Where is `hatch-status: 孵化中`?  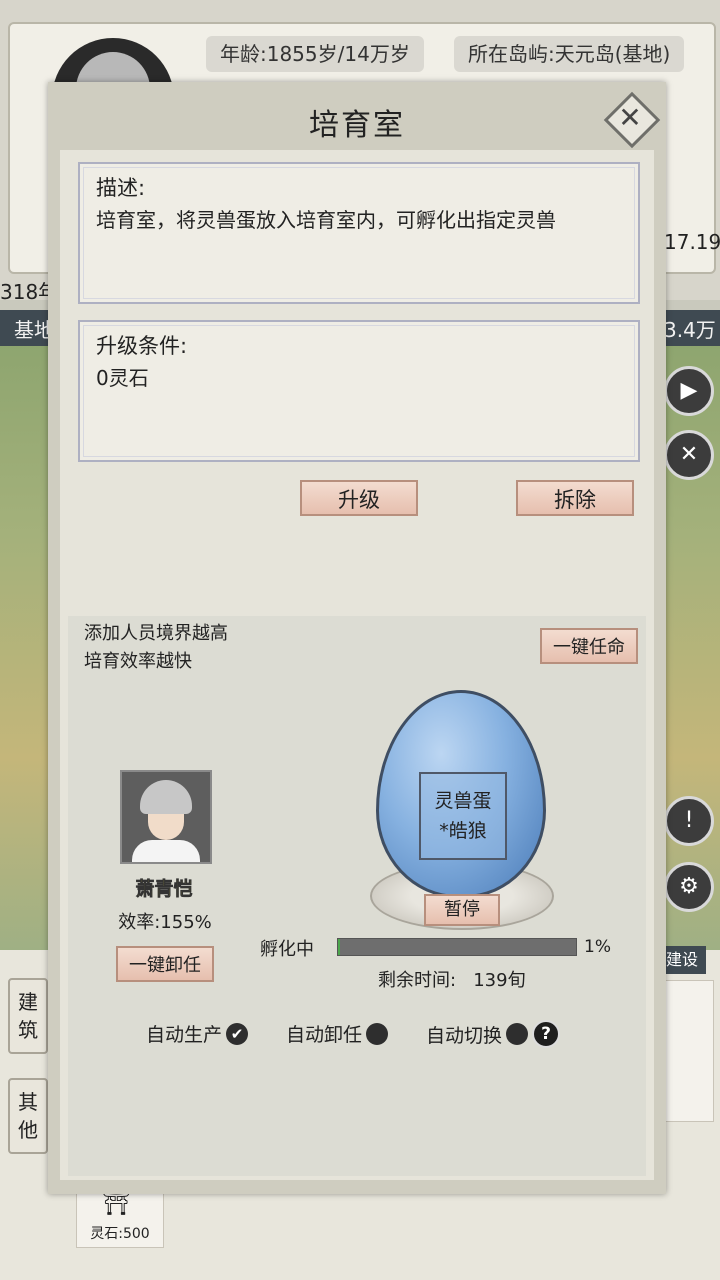
hatch-status: 孵化中 is located at coordinates (287, 949).